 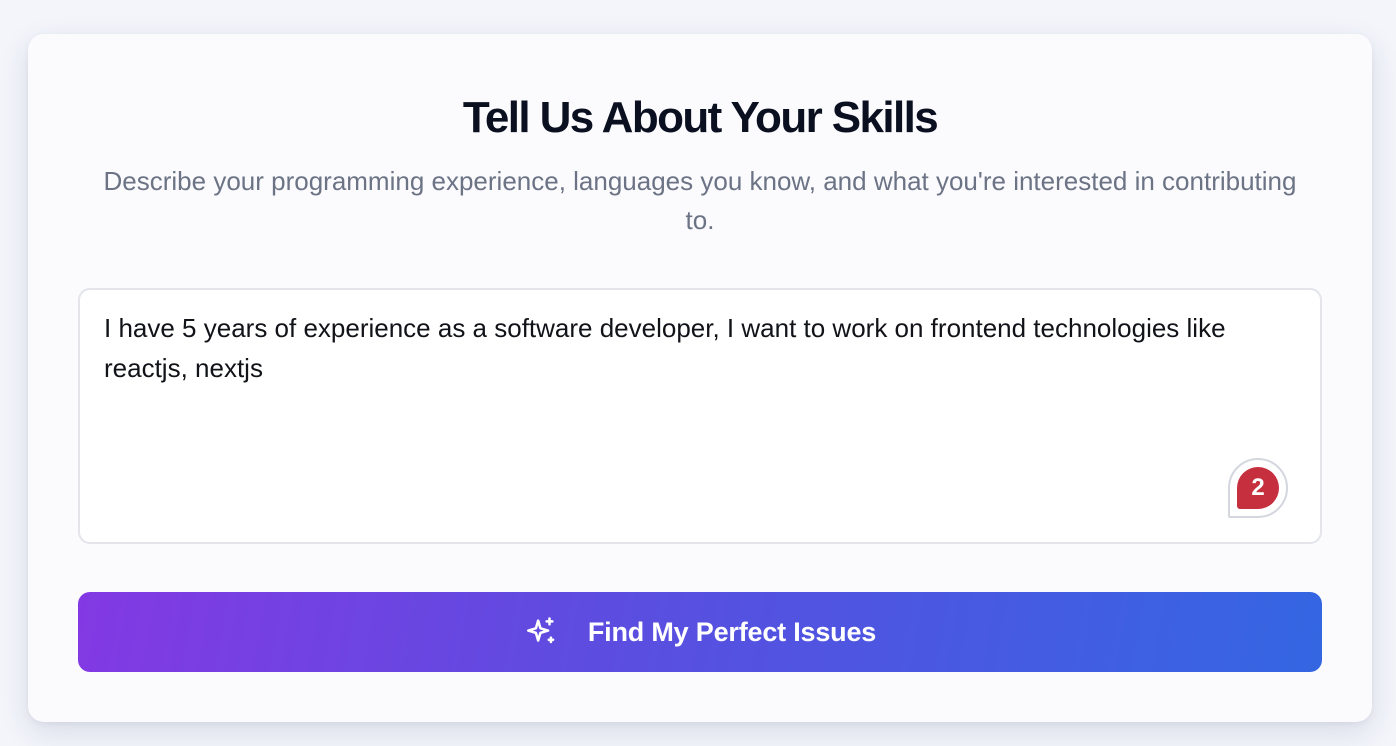 What do you see at coordinates (700, 117) in the screenshot?
I see `page-title: Tell Us About Your Skills` at bounding box center [700, 117].